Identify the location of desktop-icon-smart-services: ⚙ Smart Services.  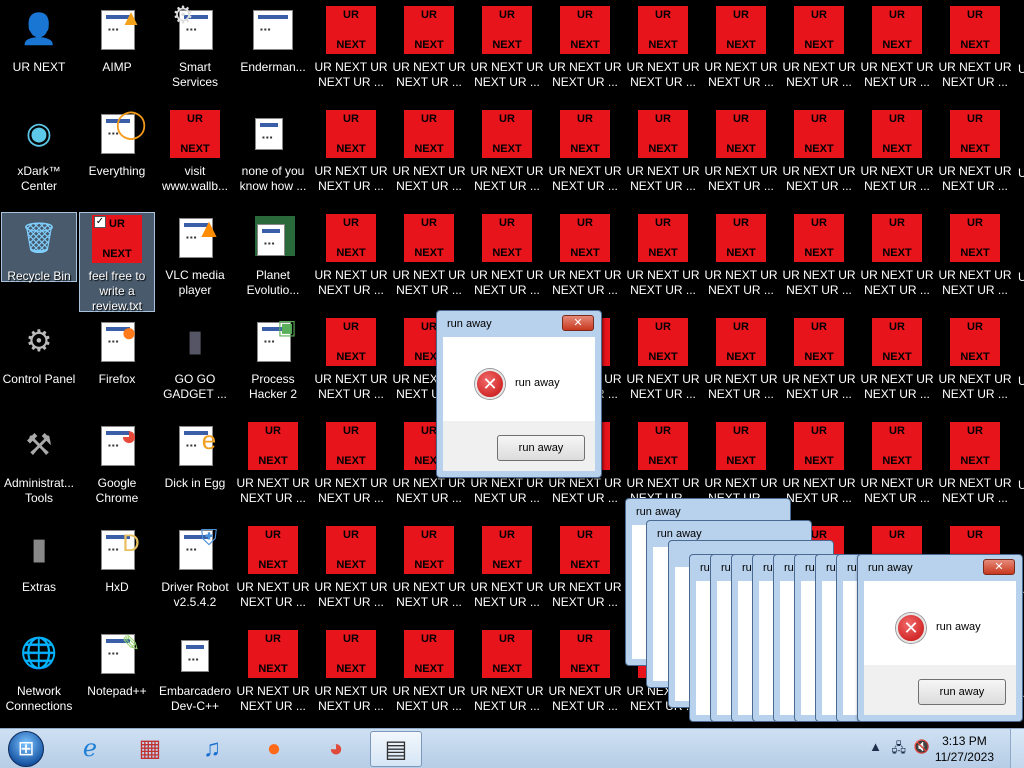
(195, 53).